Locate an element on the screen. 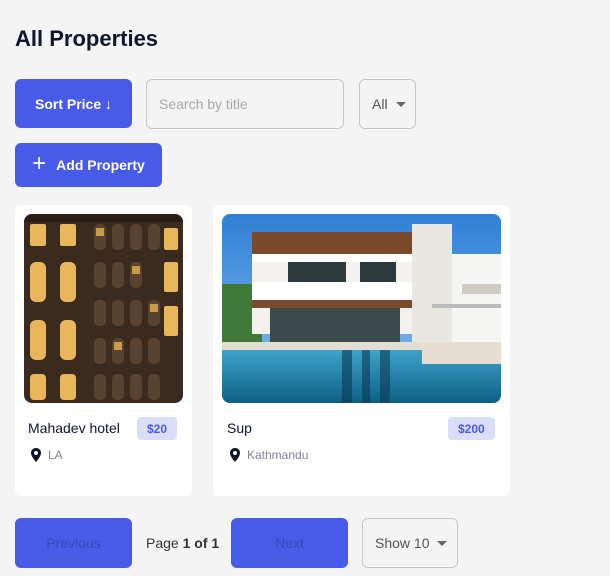  add-property-button: + Add Property is located at coordinates (88, 165).